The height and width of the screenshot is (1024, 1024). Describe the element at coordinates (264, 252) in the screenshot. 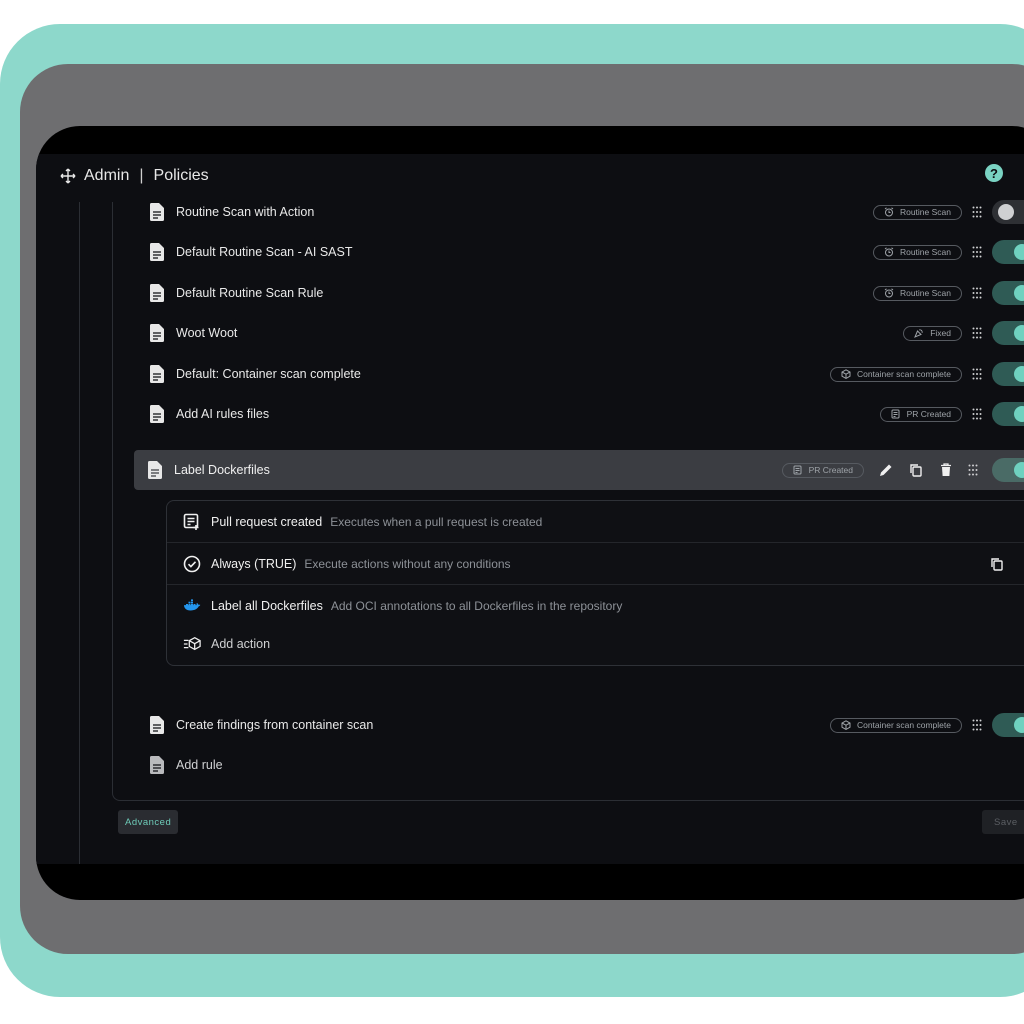

I see `rule-name: Default Routine Scan - AI SAST` at that location.